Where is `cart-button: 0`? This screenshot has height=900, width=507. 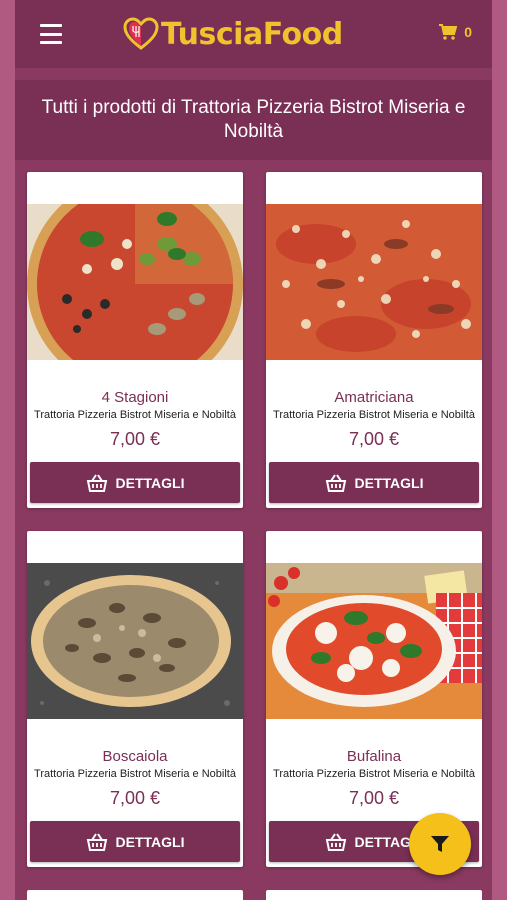 cart-button: 0 is located at coordinates (455, 32).